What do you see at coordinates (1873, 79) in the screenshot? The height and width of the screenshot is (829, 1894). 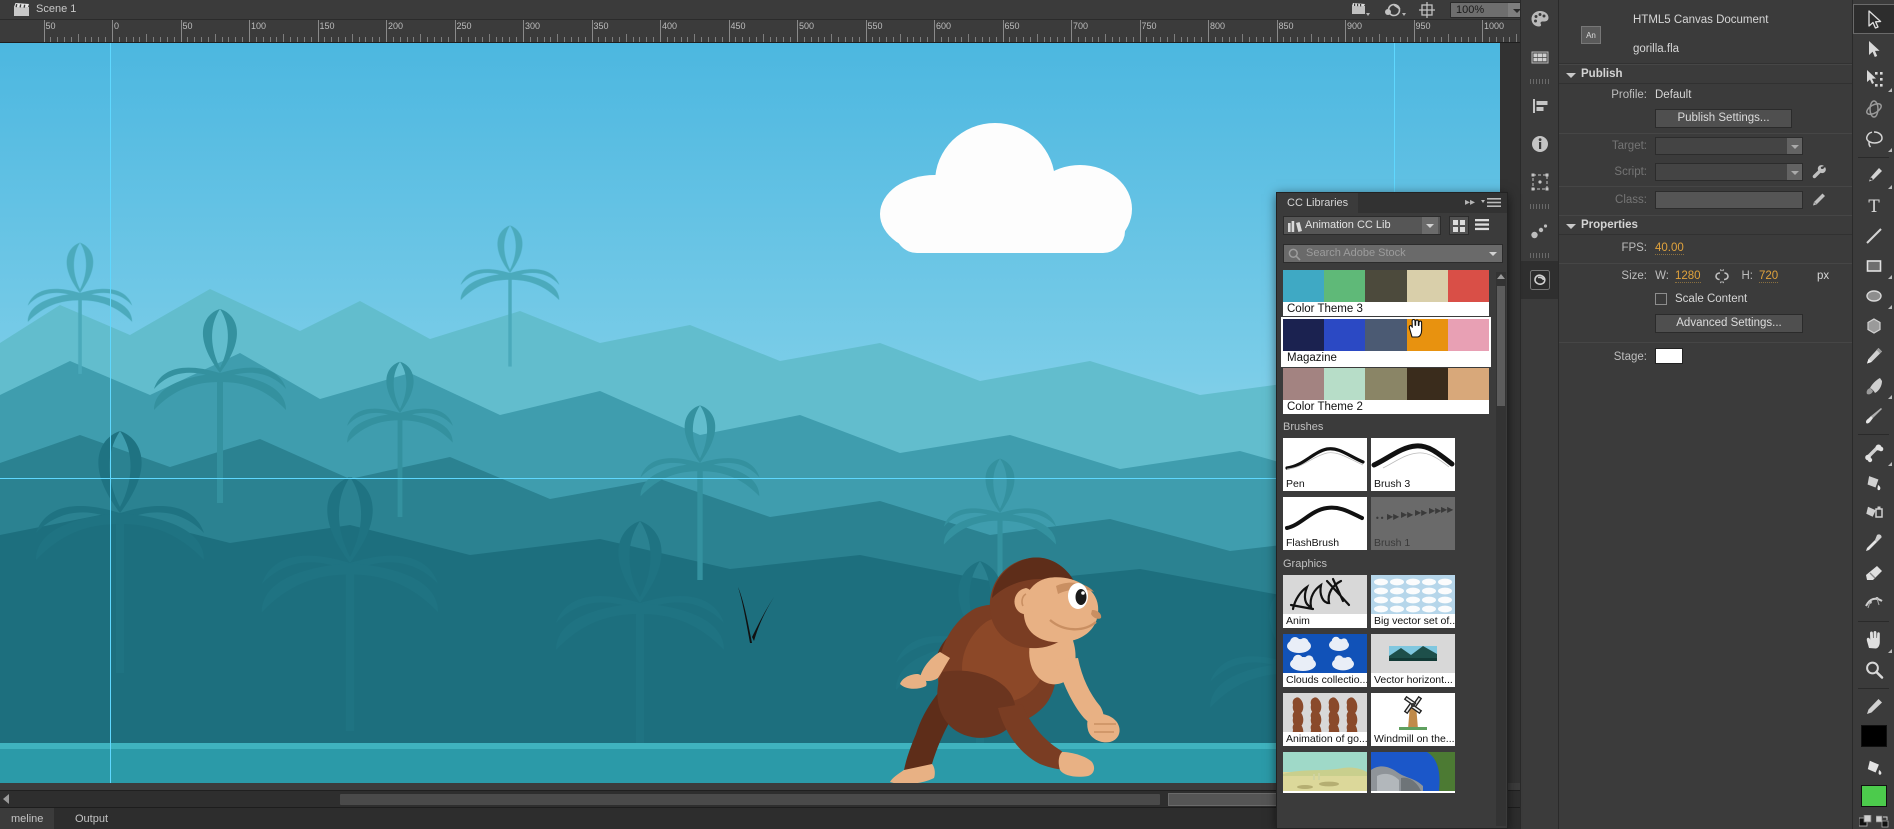 I see `free-transform-tool` at bounding box center [1873, 79].